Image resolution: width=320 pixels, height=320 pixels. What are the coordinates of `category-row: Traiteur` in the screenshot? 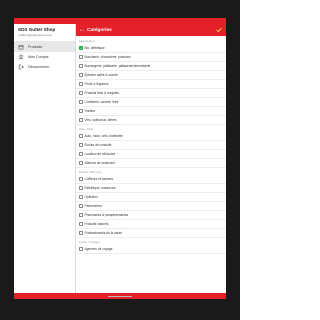 It's located at (151, 111).